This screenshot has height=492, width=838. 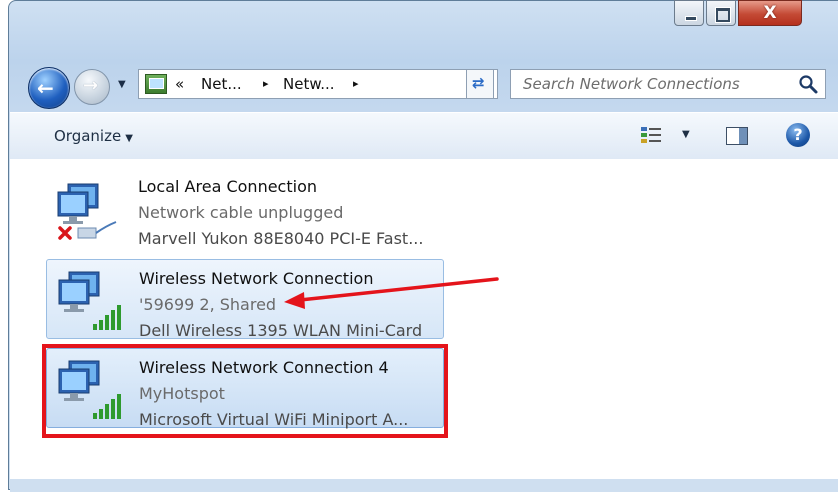 I want to click on recent-pages-dropdown: ▼, so click(x=122, y=84).